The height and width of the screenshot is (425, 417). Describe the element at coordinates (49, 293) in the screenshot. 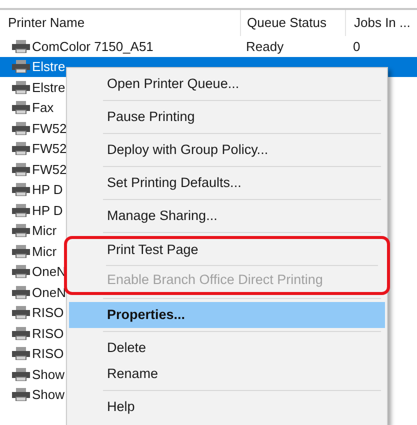

I see `printer-name: OneN` at that location.